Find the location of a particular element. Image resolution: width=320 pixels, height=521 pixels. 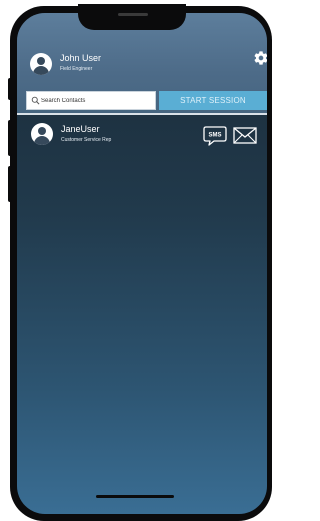

current-user-role: Field Engineer is located at coordinates (76, 69).